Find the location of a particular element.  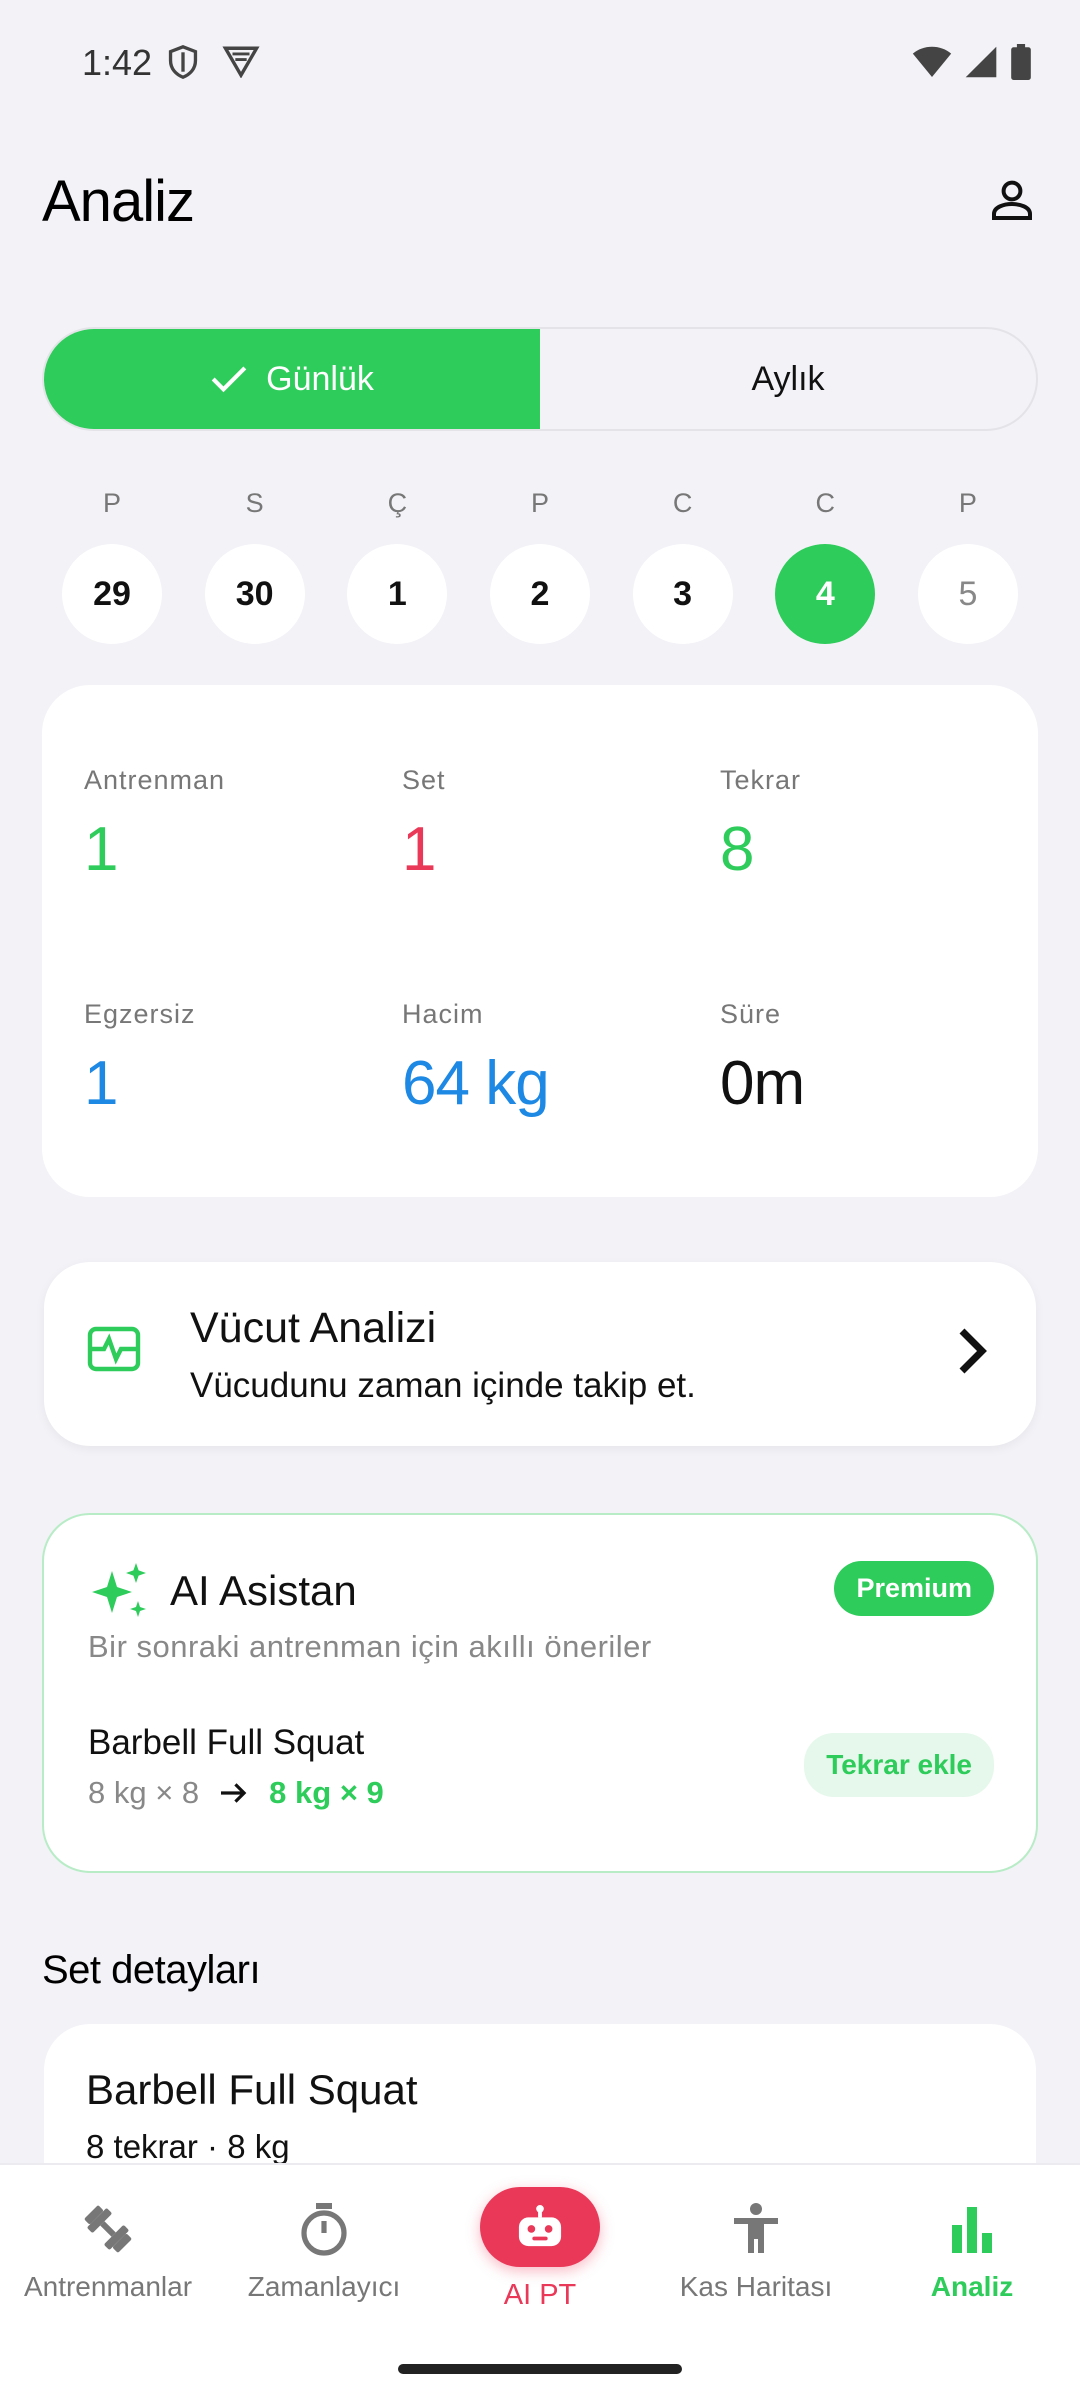

stat-value: 8 is located at coordinates (737, 849).